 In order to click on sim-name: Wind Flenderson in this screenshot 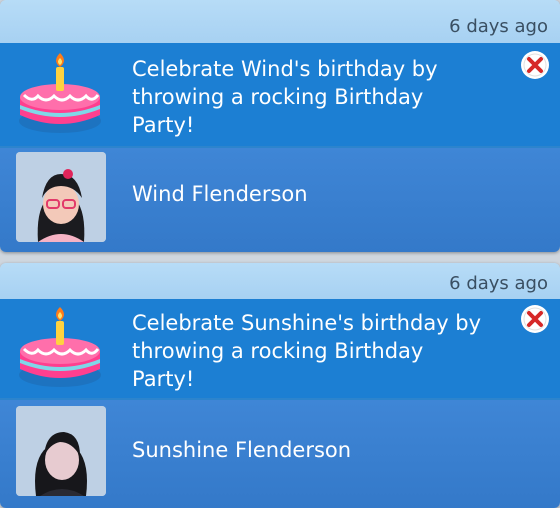, I will do `click(220, 194)`.